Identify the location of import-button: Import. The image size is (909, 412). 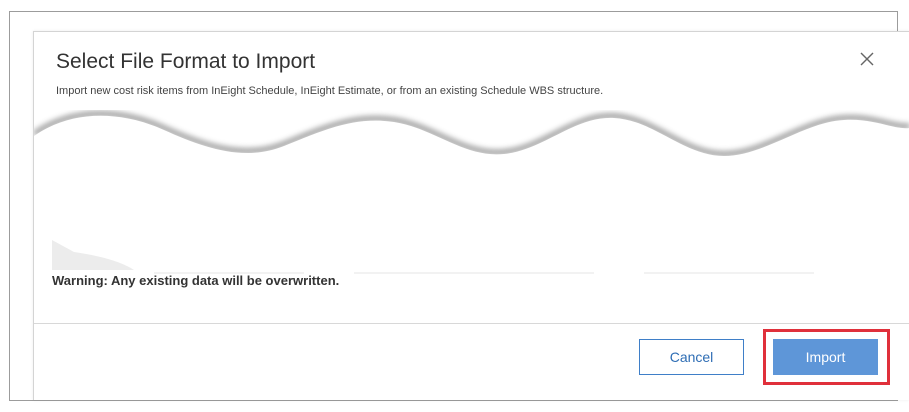
(825, 357).